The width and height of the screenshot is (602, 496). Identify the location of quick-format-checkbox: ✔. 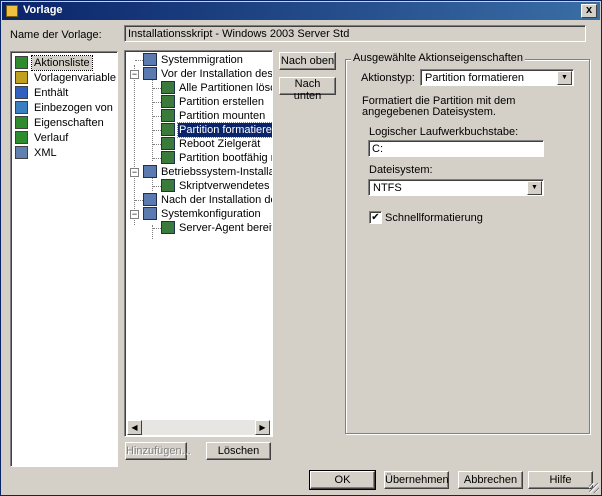
(375, 217).